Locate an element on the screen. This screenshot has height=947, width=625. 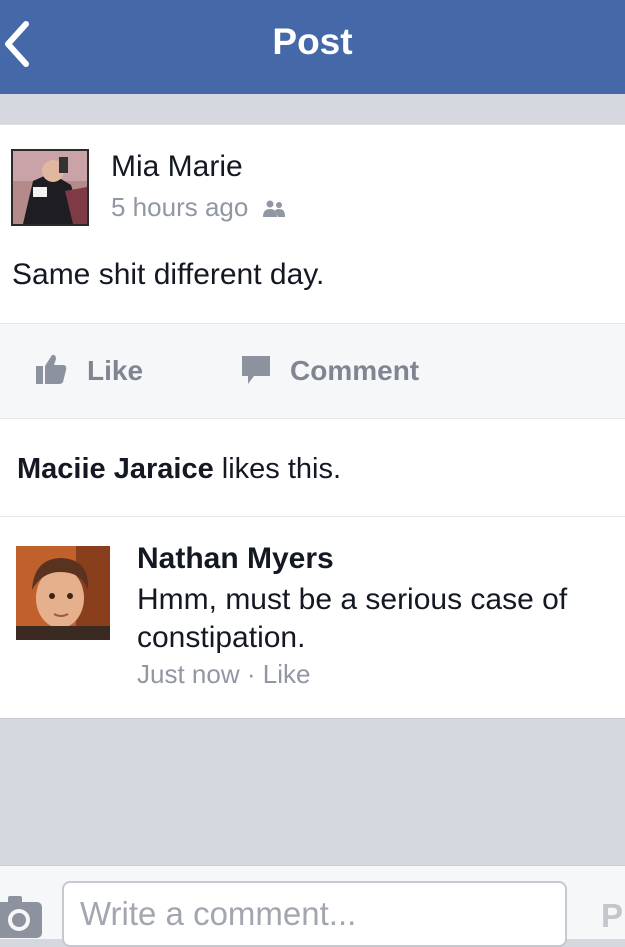
likes-summary: Maciie Jaraice likes this. is located at coordinates (179, 469).